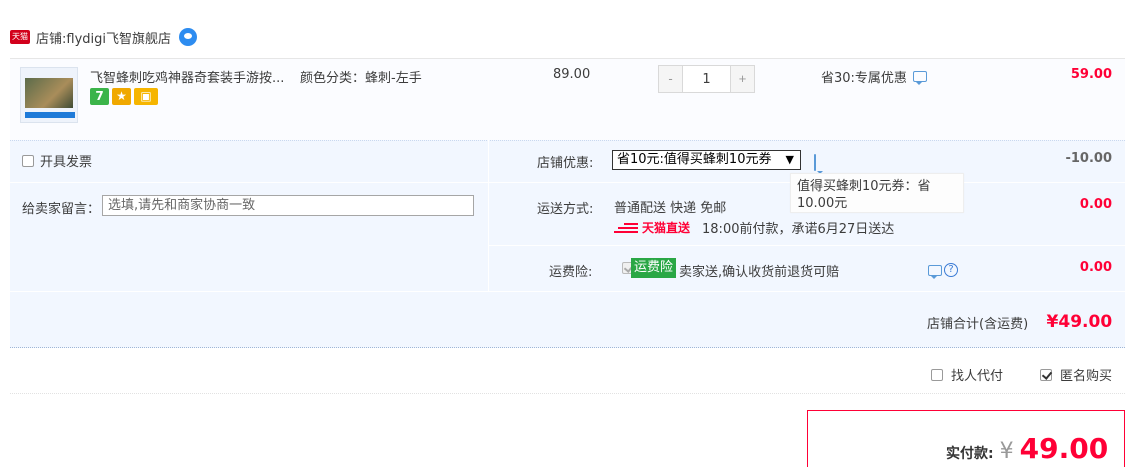  What do you see at coordinates (188, 37) in the screenshot?
I see `wangwang-chat-icon` at bounding box center [188, 37].